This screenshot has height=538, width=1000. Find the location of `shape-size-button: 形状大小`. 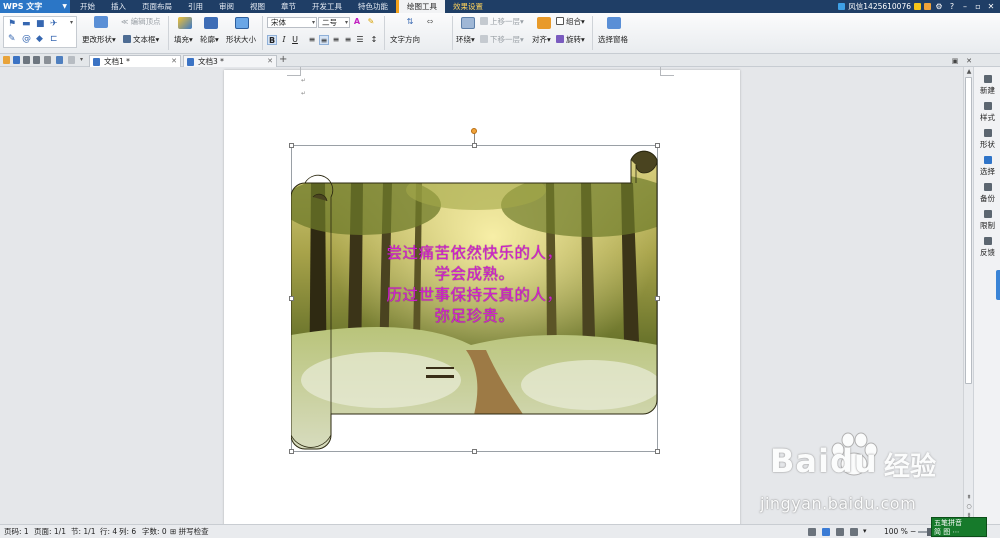

shape-size-button: 形状大小 is located at coordinates (241, 40).